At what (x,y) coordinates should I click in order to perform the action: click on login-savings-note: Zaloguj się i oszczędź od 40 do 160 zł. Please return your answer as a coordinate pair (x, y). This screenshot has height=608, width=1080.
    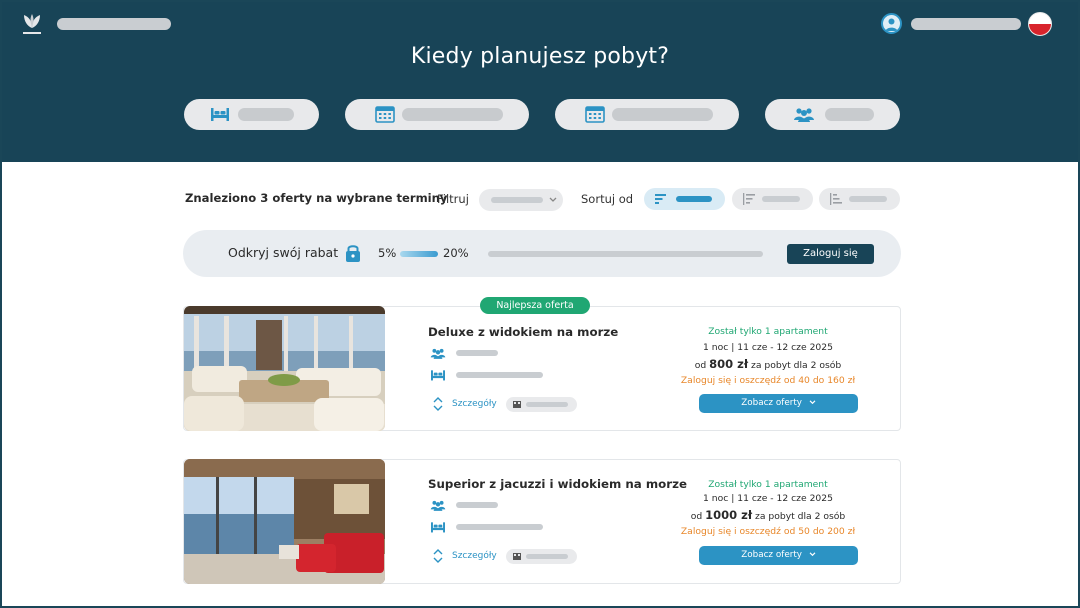
    Looking at the image, I should click on (768, 380).